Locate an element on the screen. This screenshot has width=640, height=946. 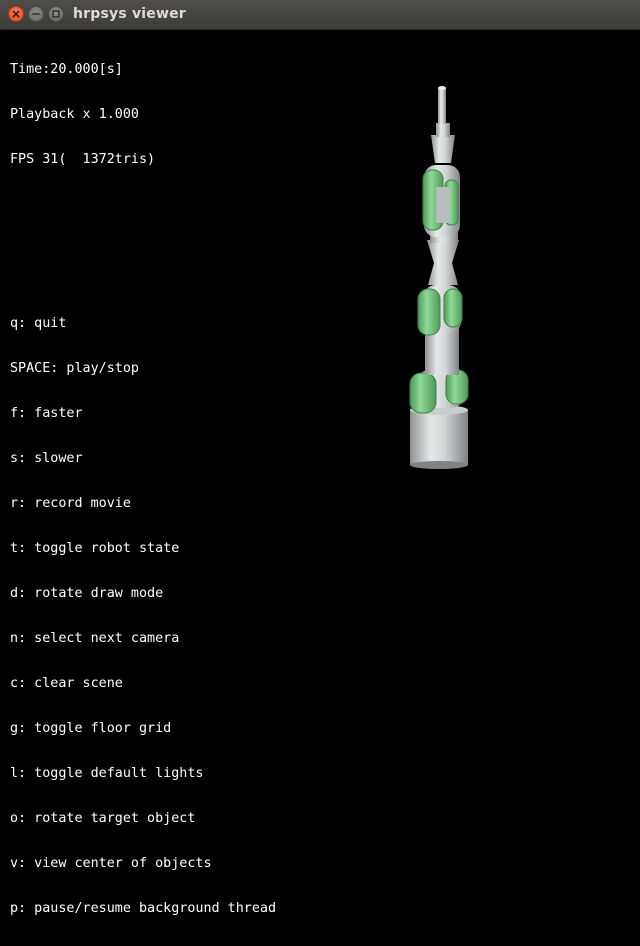
help-line: f: faster is located at coordinates (46, 413).